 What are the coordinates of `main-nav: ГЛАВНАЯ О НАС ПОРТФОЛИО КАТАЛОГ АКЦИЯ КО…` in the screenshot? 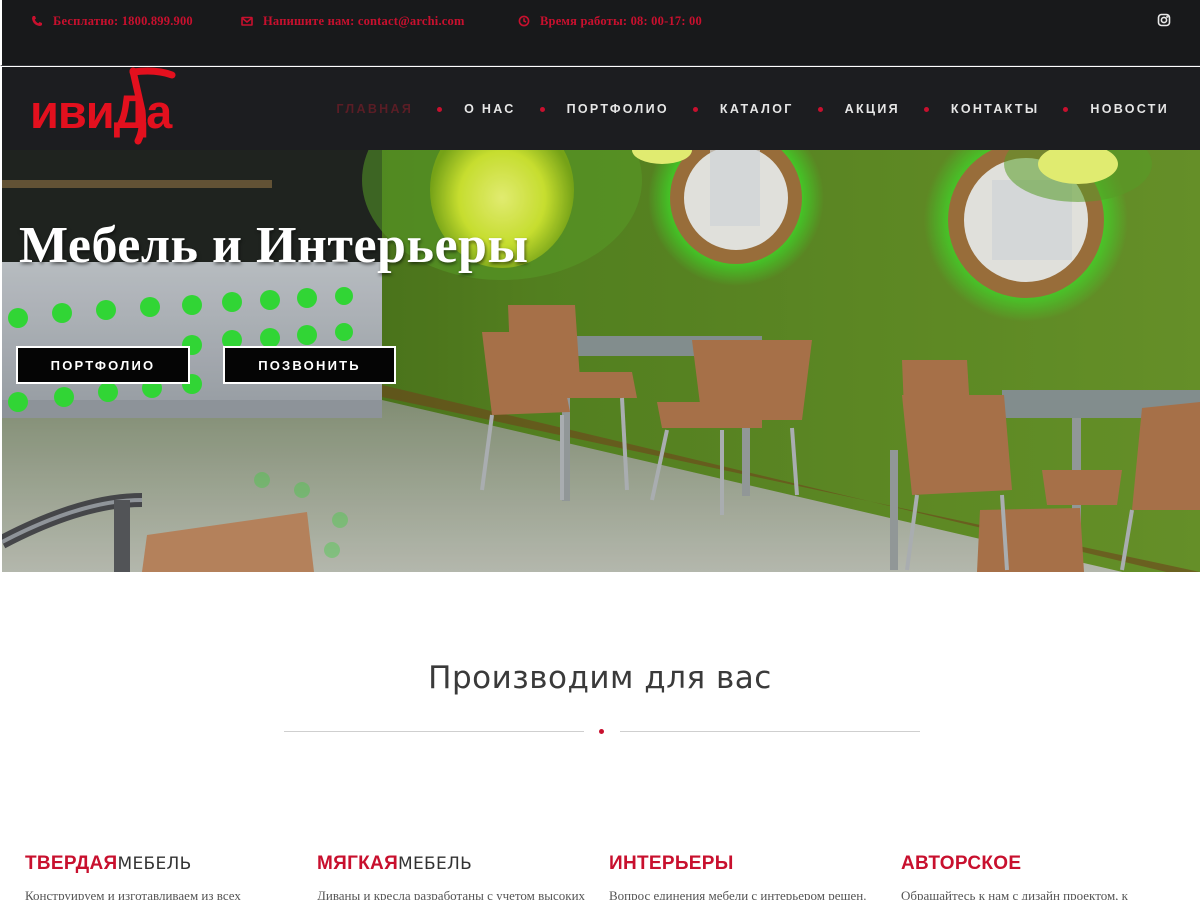 It's located at (752, 109).